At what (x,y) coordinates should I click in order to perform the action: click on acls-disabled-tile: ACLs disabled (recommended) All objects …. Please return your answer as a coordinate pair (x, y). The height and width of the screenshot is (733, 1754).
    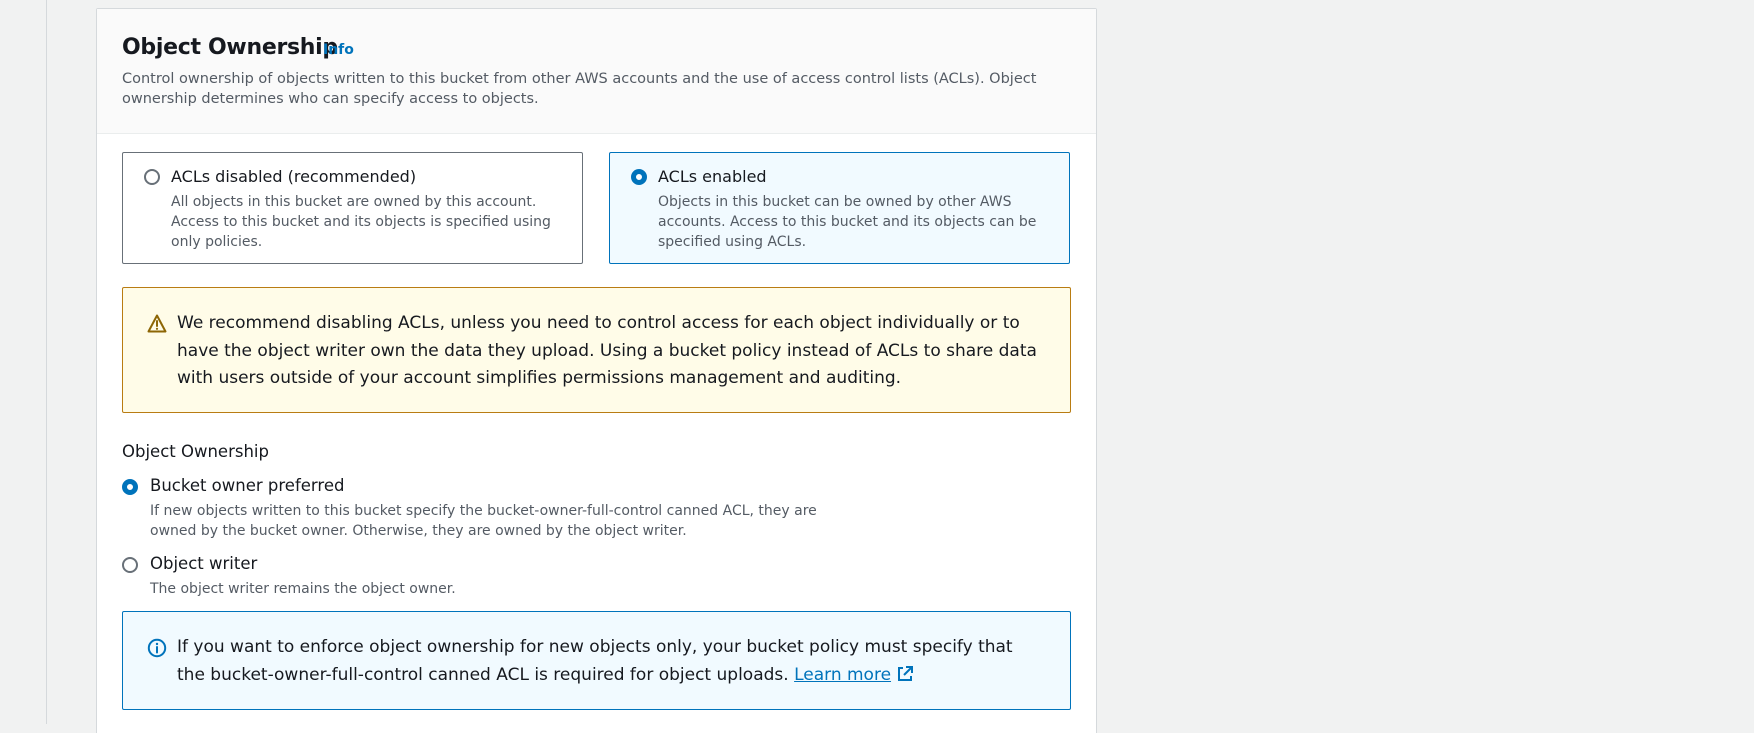
    Looking at the image, I should click on (352, 208).